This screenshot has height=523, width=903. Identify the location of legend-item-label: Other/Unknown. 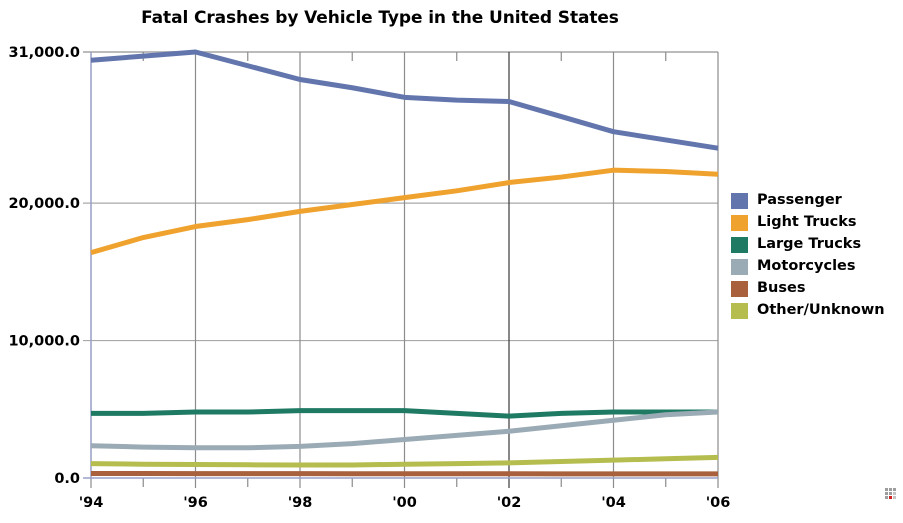
(821, 310).